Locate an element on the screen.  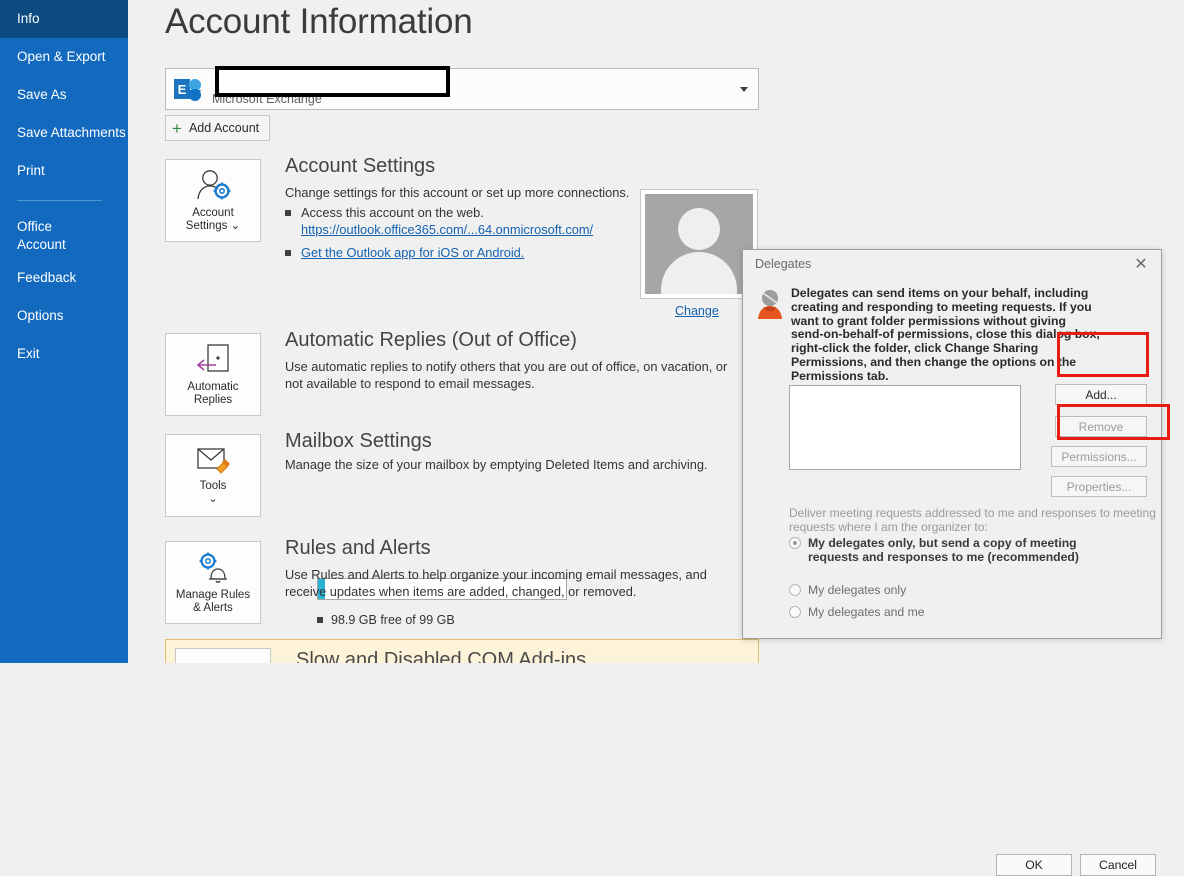
avatar-head is located at coordinates (699, 229).